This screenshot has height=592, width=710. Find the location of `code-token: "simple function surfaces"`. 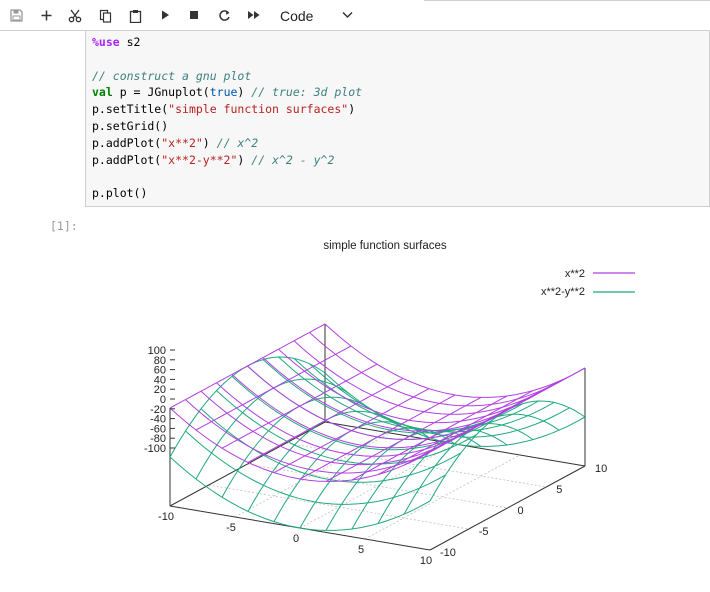

code-token: "simple function surfaces" is located at coordinates (258, 109).